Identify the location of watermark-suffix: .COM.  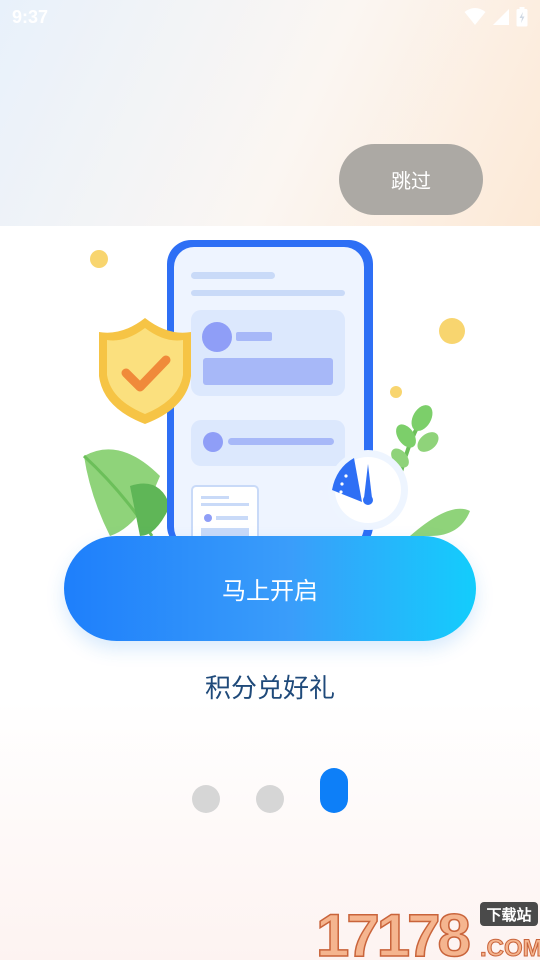
(510, 947).